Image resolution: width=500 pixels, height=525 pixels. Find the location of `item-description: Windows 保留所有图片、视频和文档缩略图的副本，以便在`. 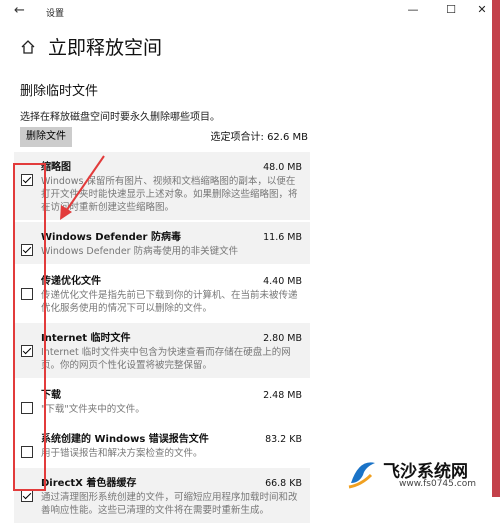

item-description: Windows 保留所有图片、视频和文档缩略图的副本，以便在 is located at coordinates (168, 181).